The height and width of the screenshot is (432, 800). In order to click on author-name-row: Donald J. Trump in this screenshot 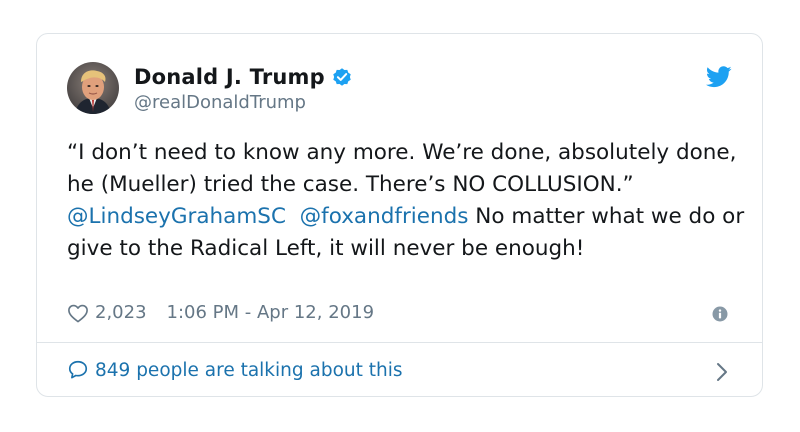, I will do `click(243, 77)`.